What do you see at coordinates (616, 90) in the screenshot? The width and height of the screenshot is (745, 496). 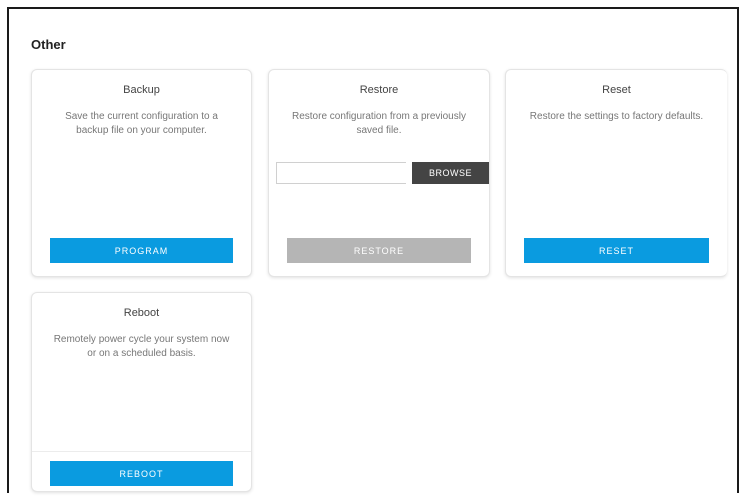 I see `reset-title: Reset` at bounding box center [616, 90].